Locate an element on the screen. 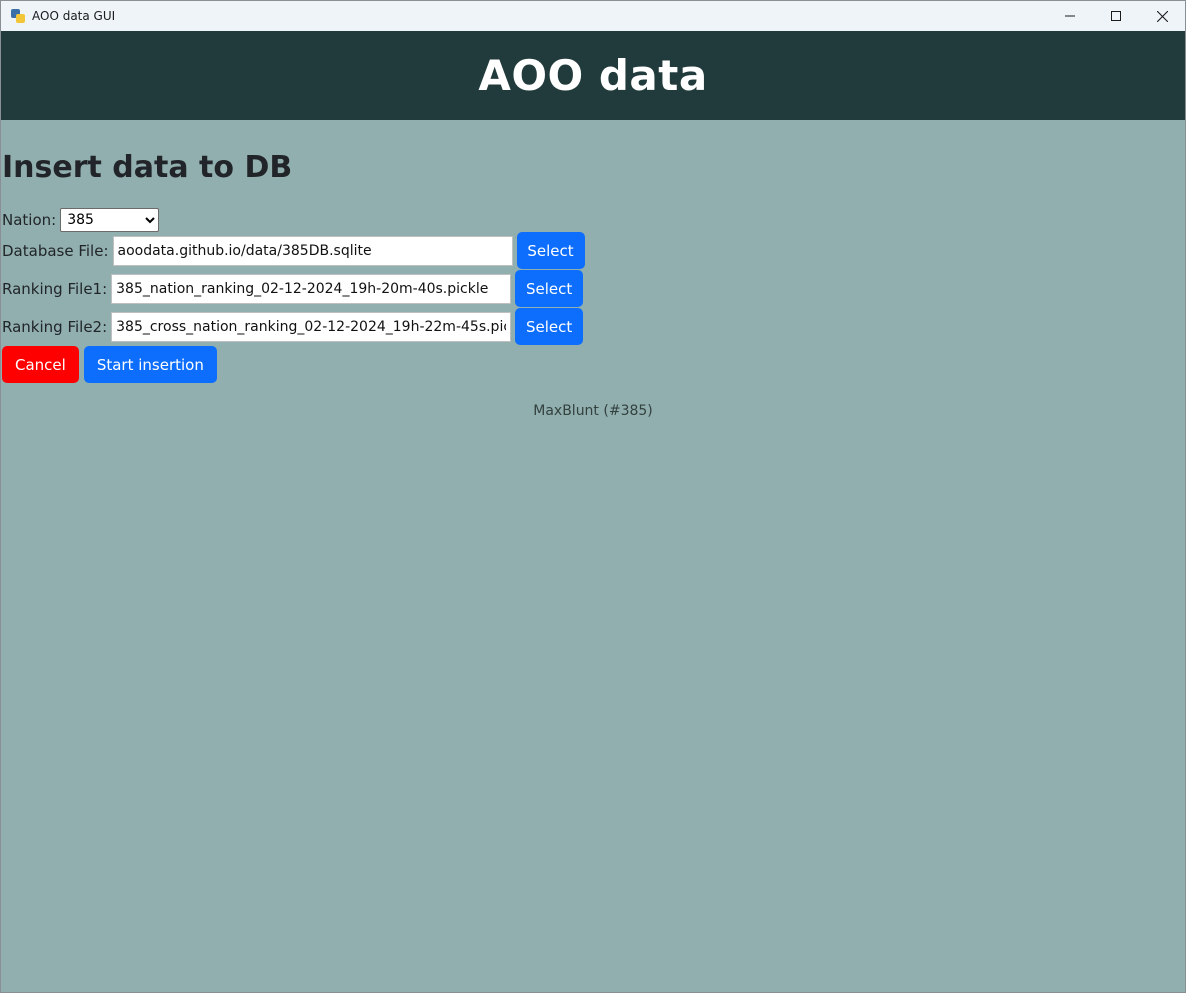 Image resolution: width=1186 pixels, height=993 pixels. ranking-file1-input is located at coordinates (311, 288).